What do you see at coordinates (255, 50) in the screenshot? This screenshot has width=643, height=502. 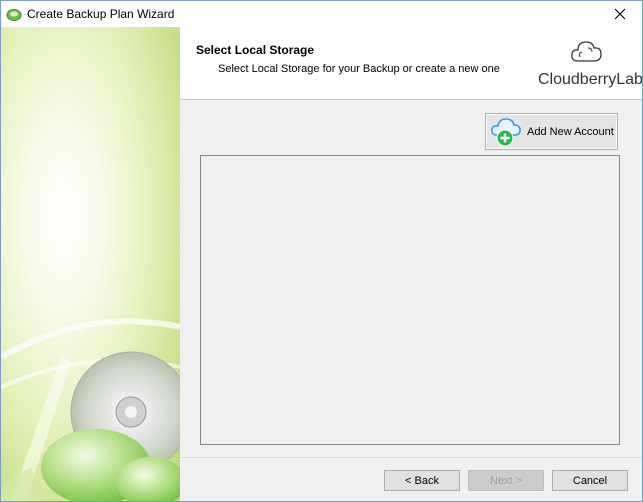 I see `page-title: Select Local Storage` at bounding box center [255, 50].